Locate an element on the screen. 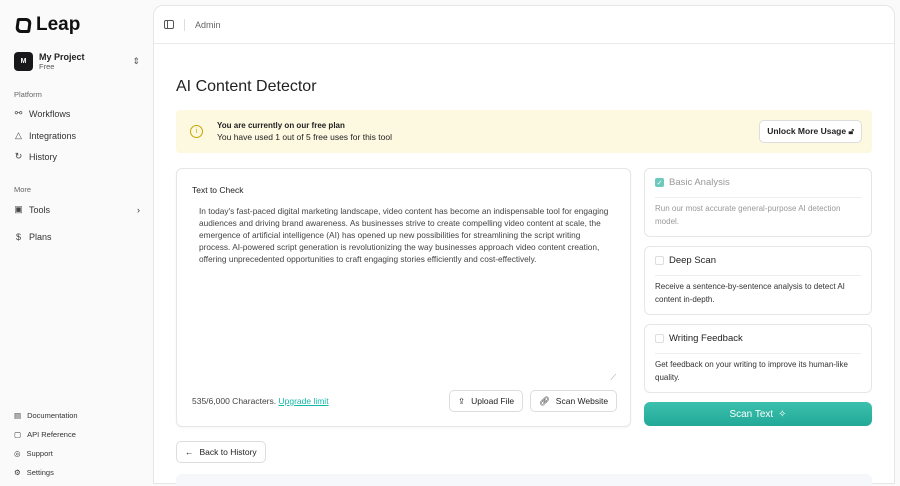  upload-icon: ⇪ is located at coordinates (462, 400).